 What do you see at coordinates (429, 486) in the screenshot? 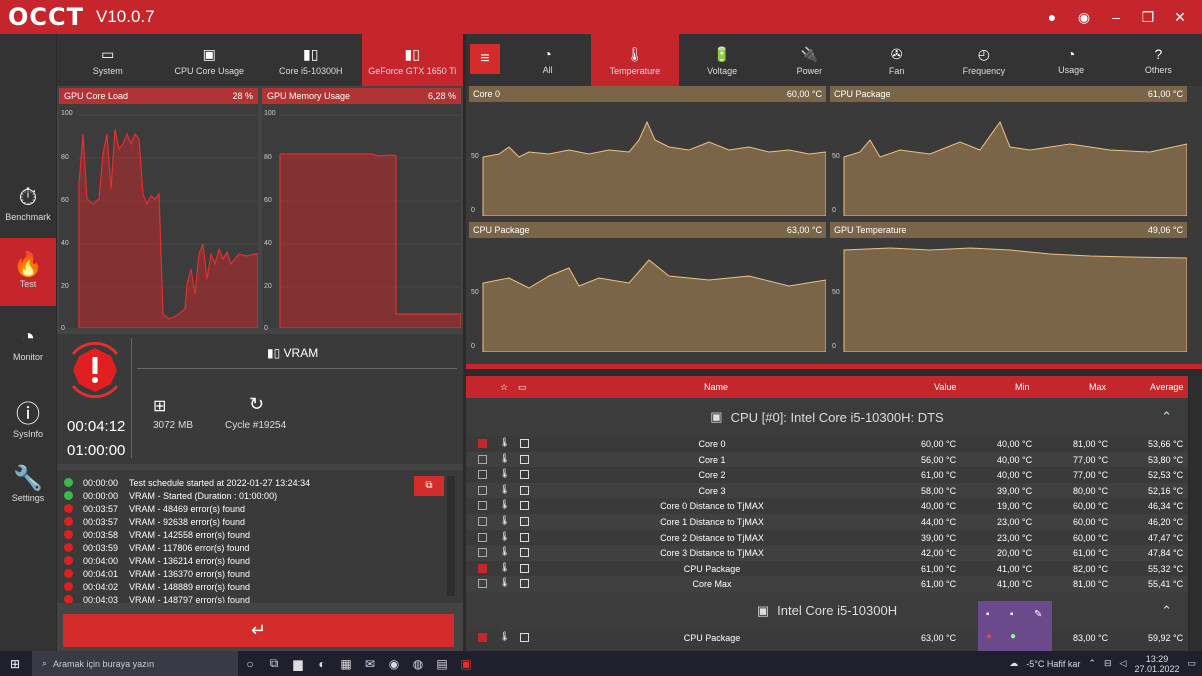
I see `copy-log-button: ⧉` at bounding box center [429, 486].